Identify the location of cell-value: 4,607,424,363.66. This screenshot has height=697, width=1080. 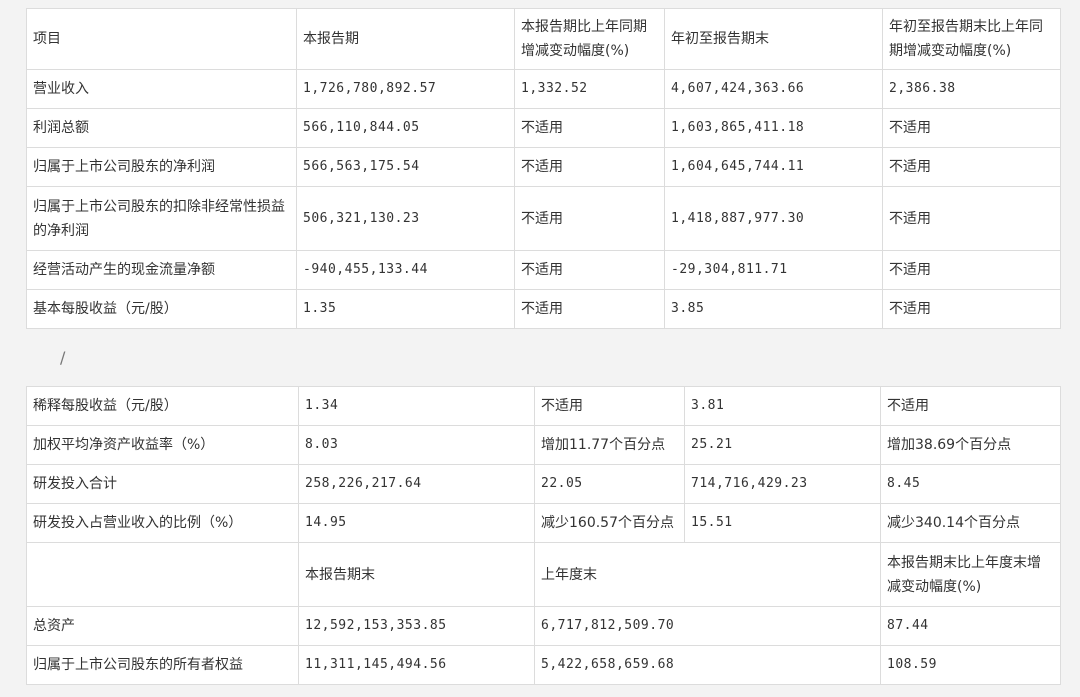
(773, 89).